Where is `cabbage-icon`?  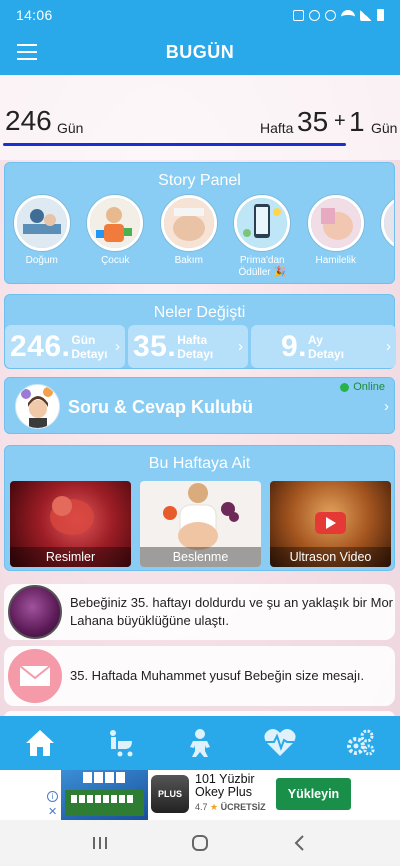
cabbage-icon is located at coordinates (35, 612).